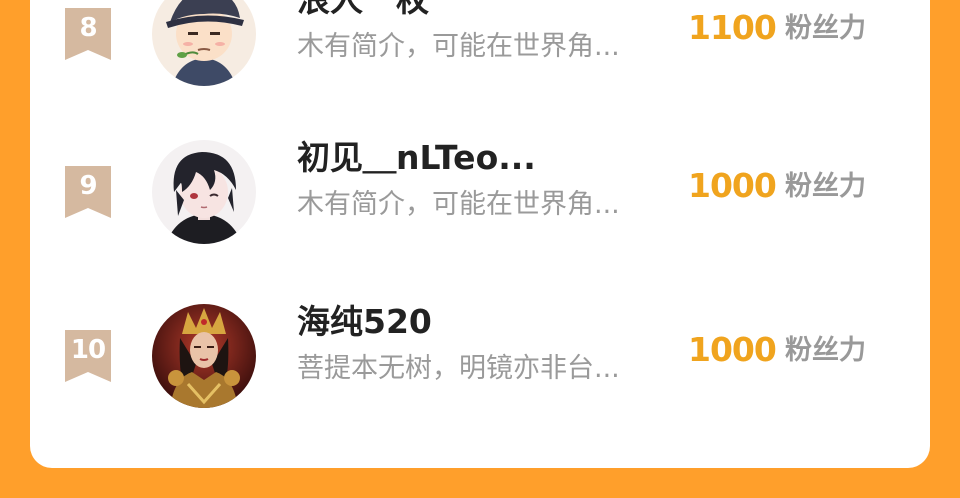 The height and width of the screenshot is (498, 960). What do you see at coordinates (364, 322) in the screenshot?
I see `user-name: 海纯520` at bounding box center [364, 322].